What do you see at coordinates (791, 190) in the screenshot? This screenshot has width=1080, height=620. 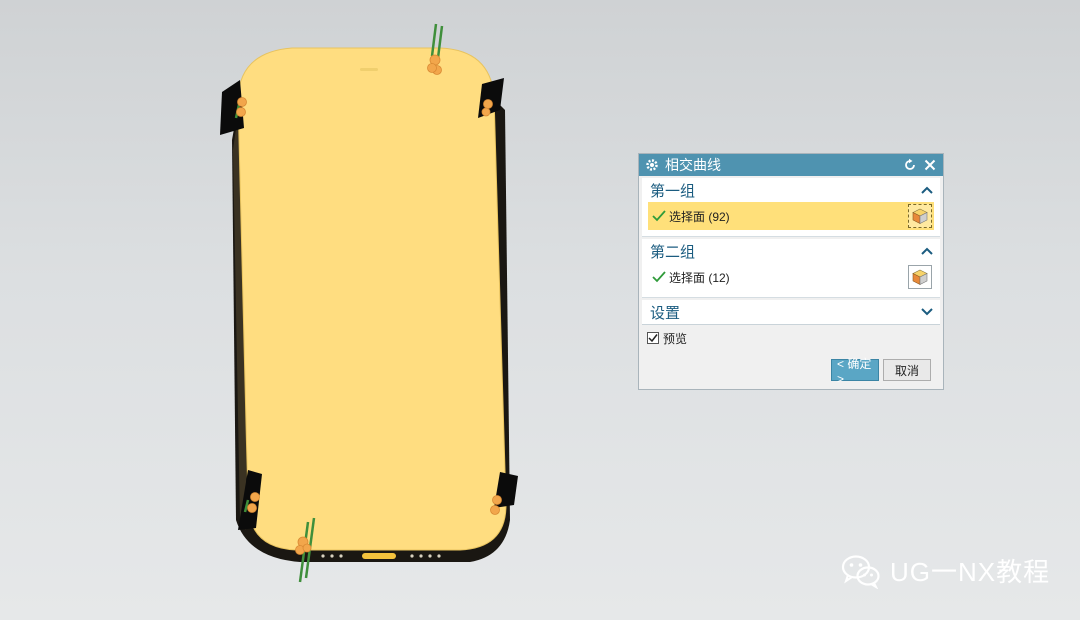 I see `group-first-header: 第一组` at bounding box center [791, 190].